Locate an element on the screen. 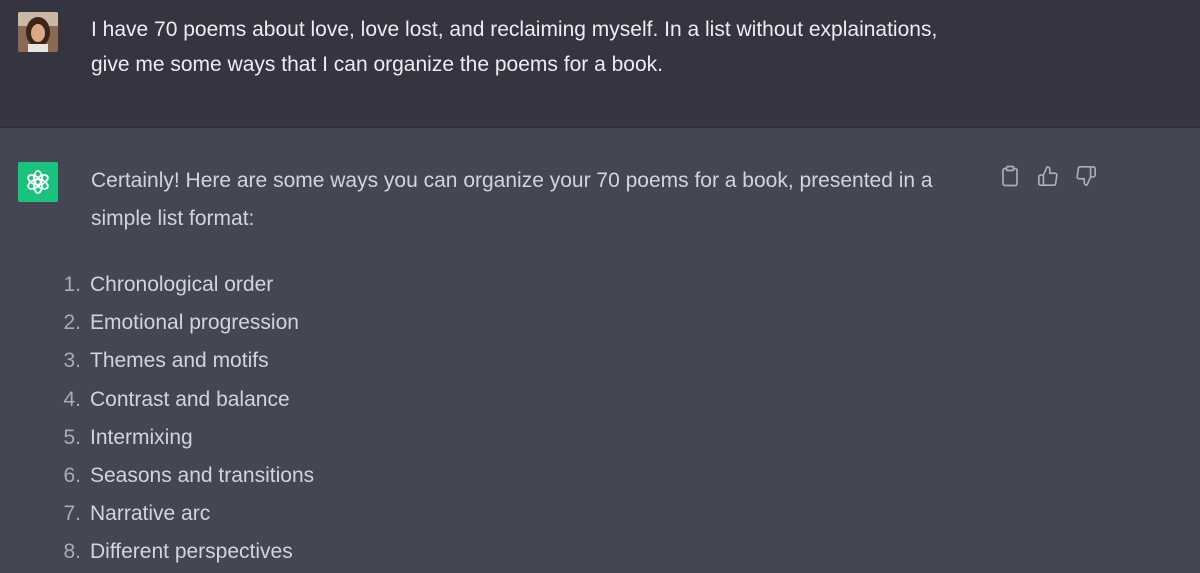  like-button is located at coordinates (1048, 176).